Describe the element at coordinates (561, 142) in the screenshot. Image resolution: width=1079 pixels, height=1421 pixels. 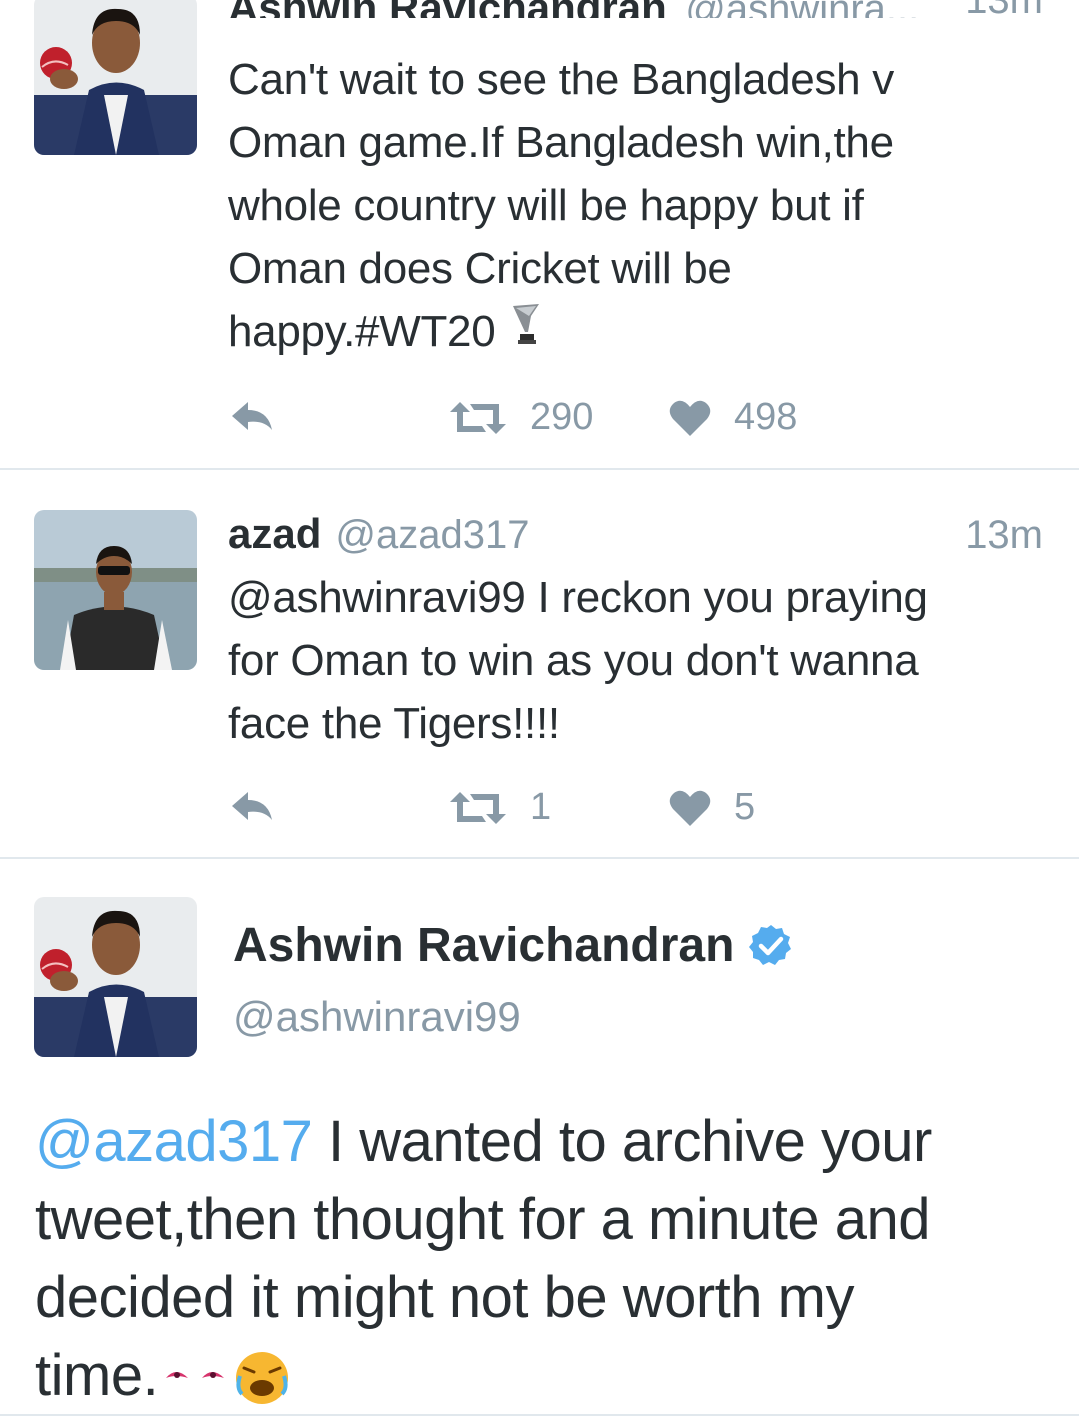
I see `tweet1-line: Oman game.If Bangladesh win,the` at that location.